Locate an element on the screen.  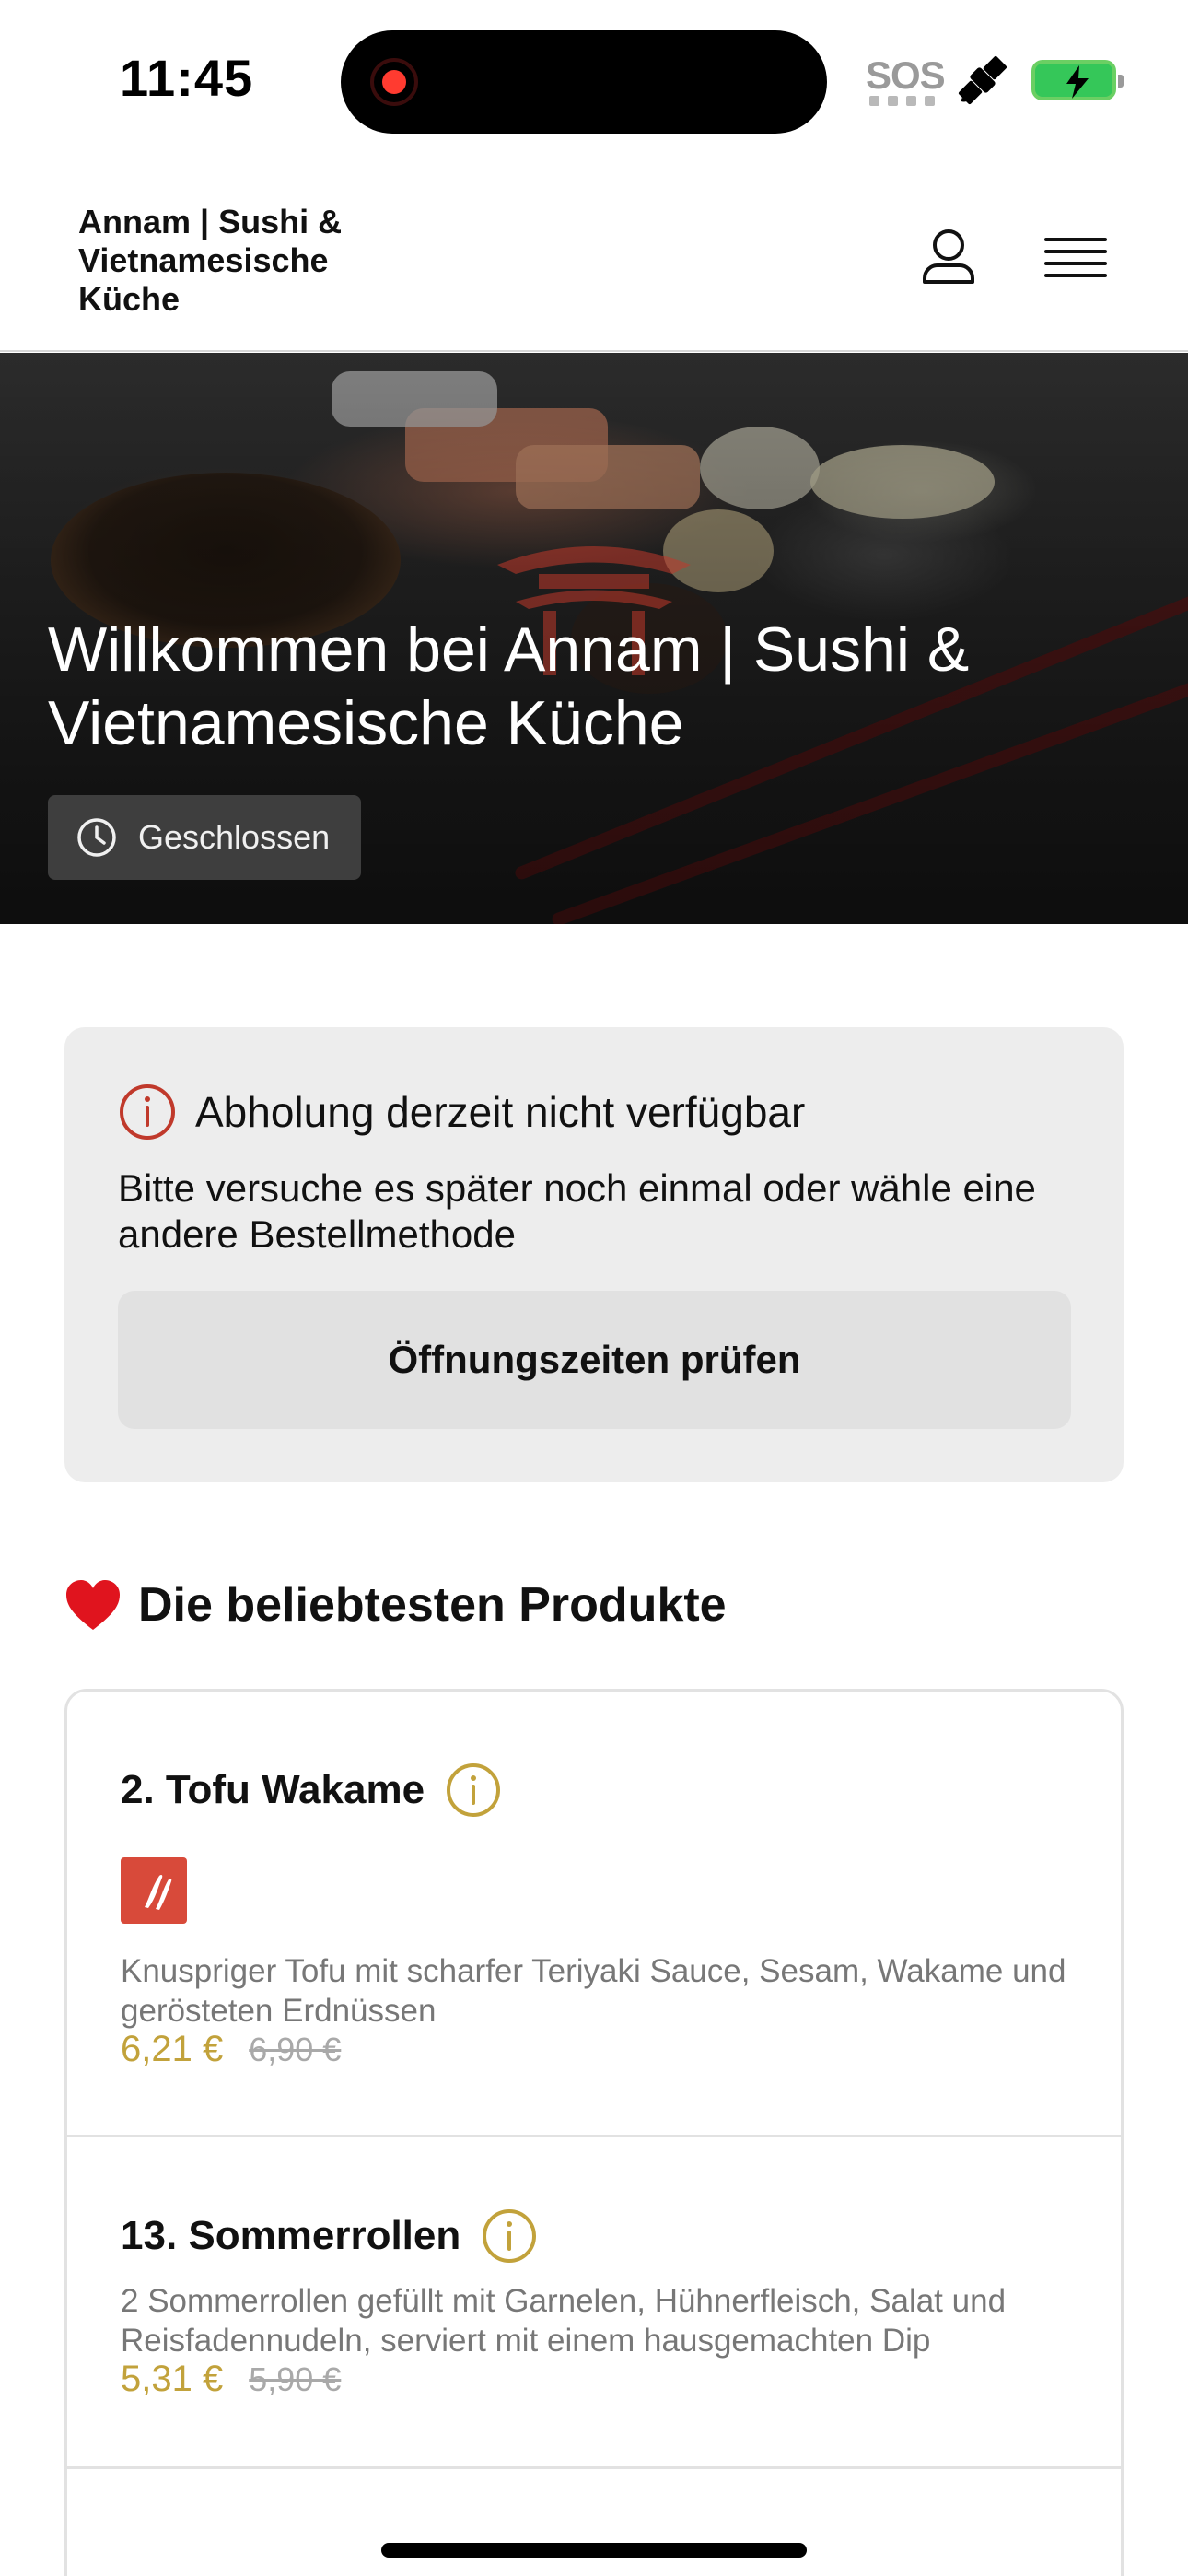
signal-dots-icon is located at coordinates (902, 101).